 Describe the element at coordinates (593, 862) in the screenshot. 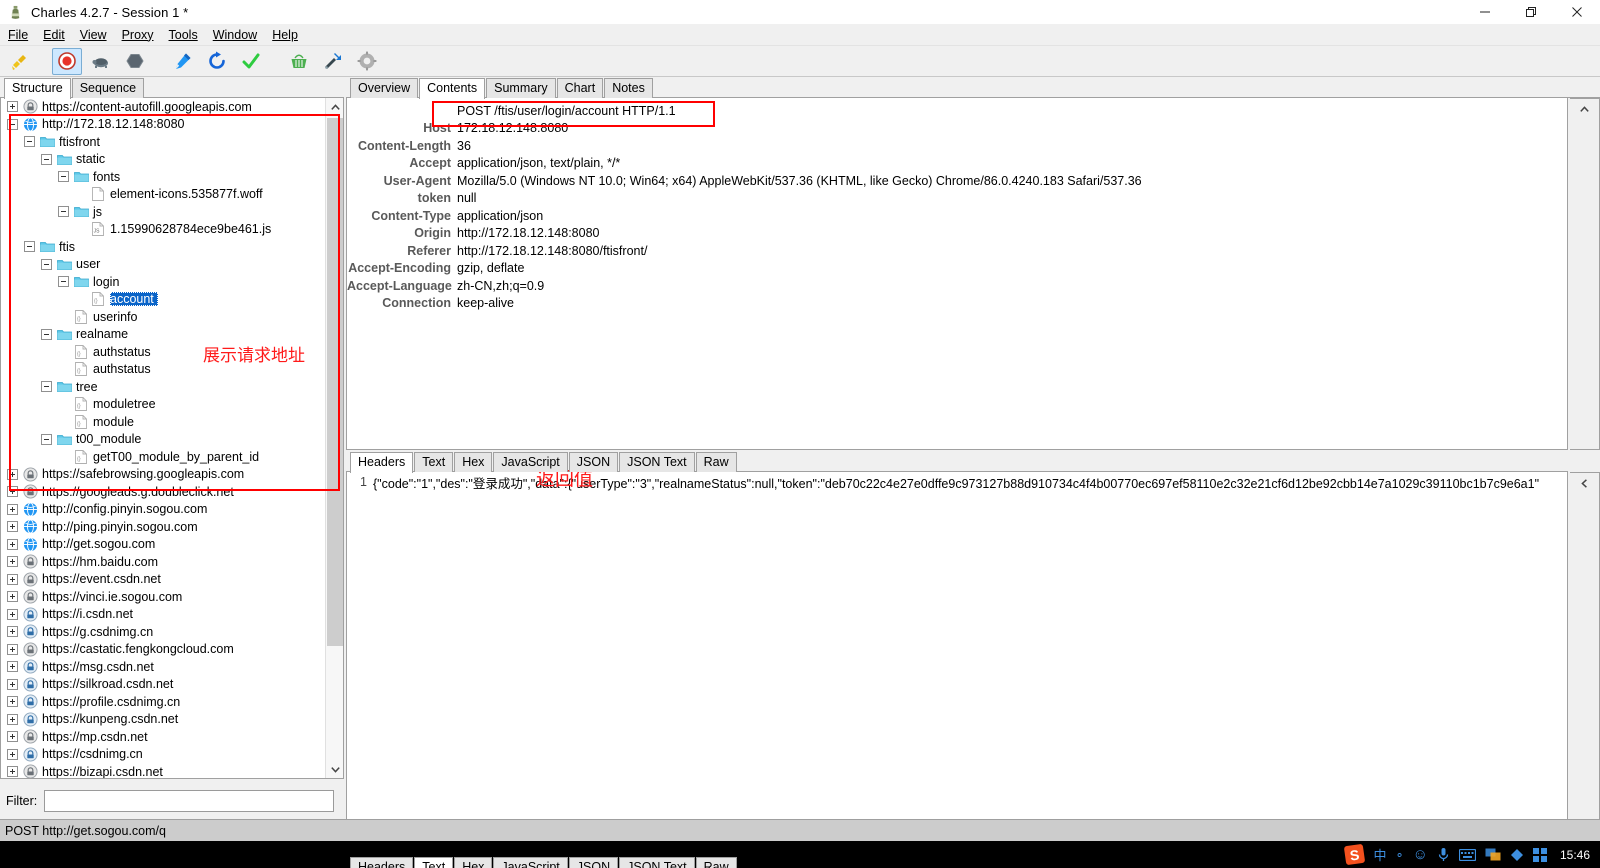

I see `resp-tab-json: JSON` at that location.